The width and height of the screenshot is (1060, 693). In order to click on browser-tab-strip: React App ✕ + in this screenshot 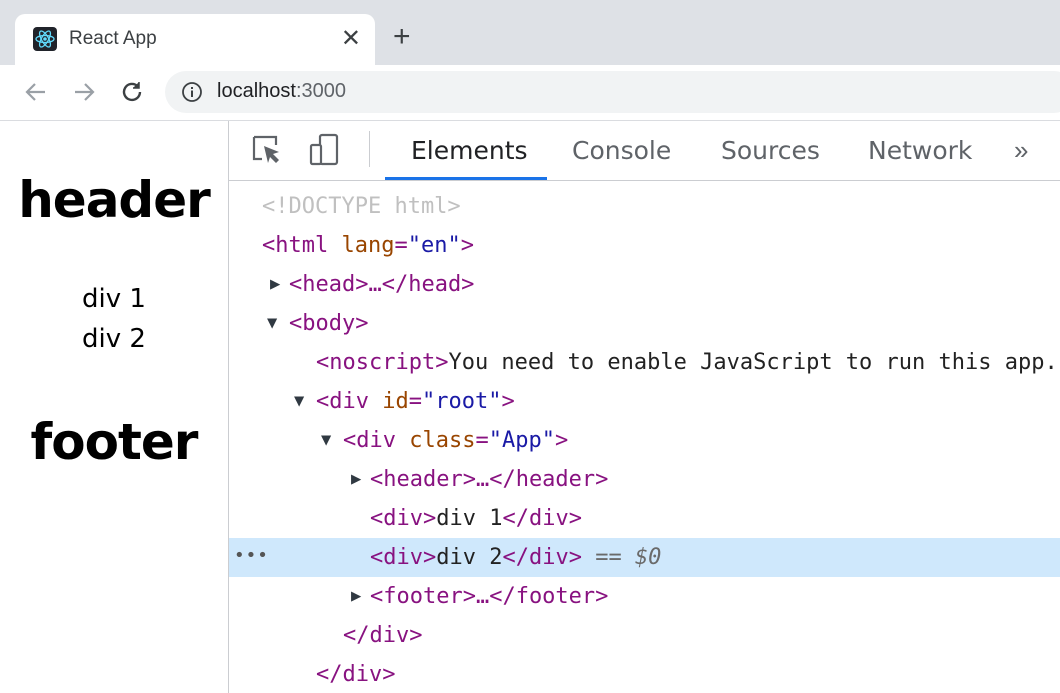, I will do `click(530, 32)`.